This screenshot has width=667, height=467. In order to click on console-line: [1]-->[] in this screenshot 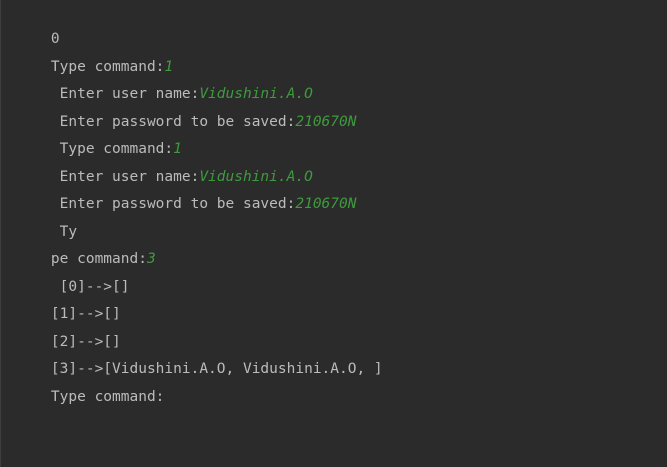, I will do `click(68, 303)`.